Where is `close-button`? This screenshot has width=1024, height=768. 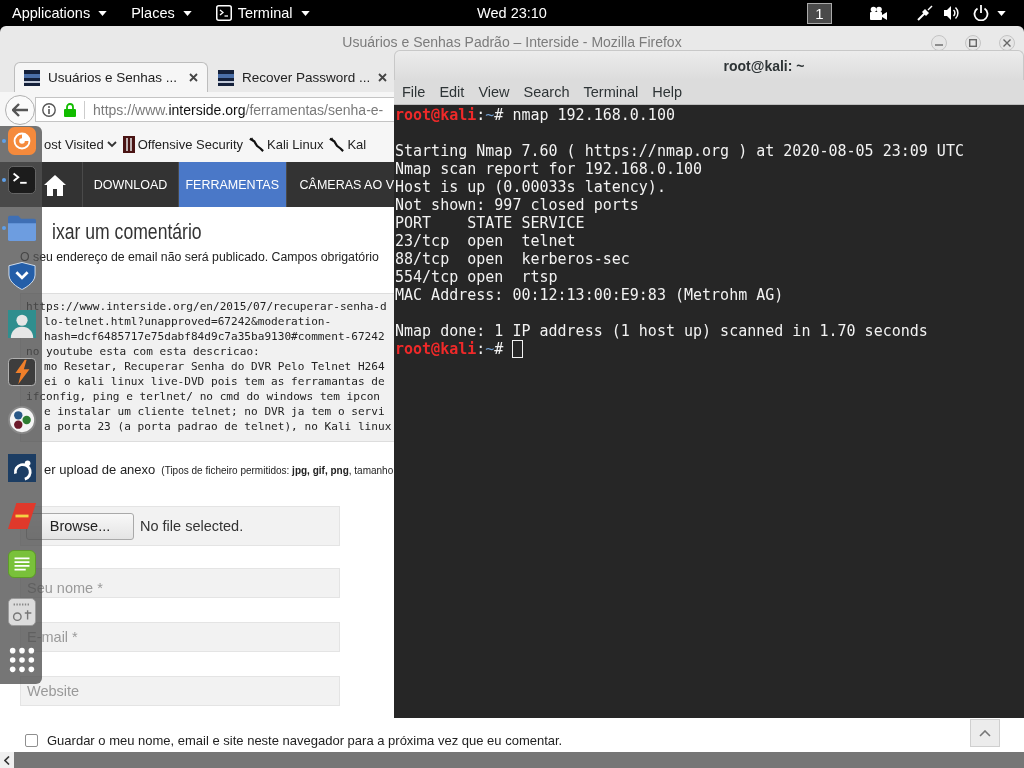 close-button is located at coordinates (1007, 43).